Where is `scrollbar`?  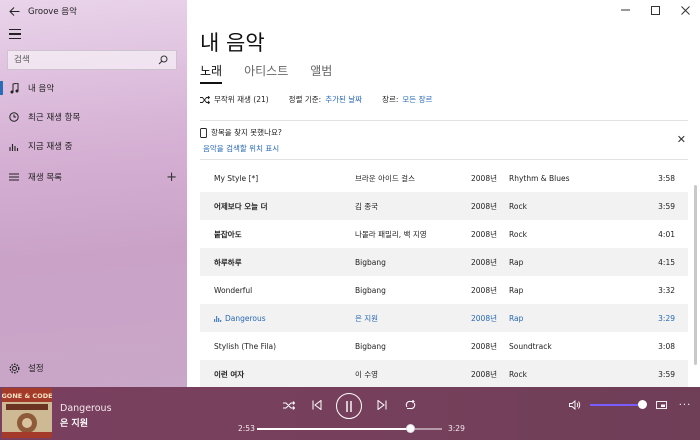 scrollbar is located at coordinates (695, 275).